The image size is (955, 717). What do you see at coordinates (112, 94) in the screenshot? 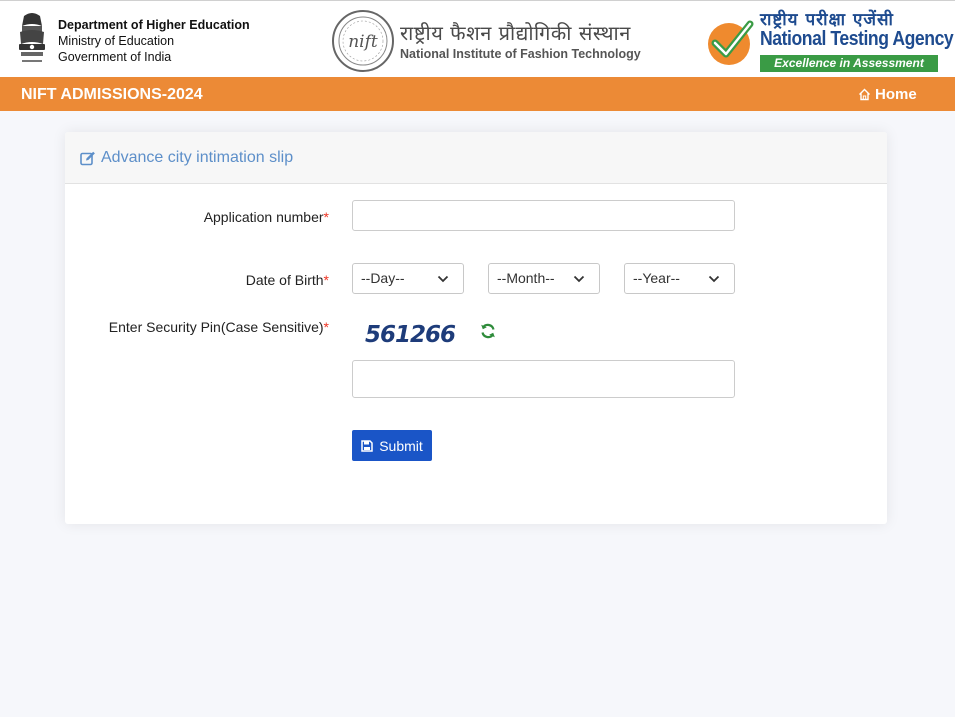
I see `nav-title: NIFT ADMISSIONS-2024` at bounding box center [112, 94].